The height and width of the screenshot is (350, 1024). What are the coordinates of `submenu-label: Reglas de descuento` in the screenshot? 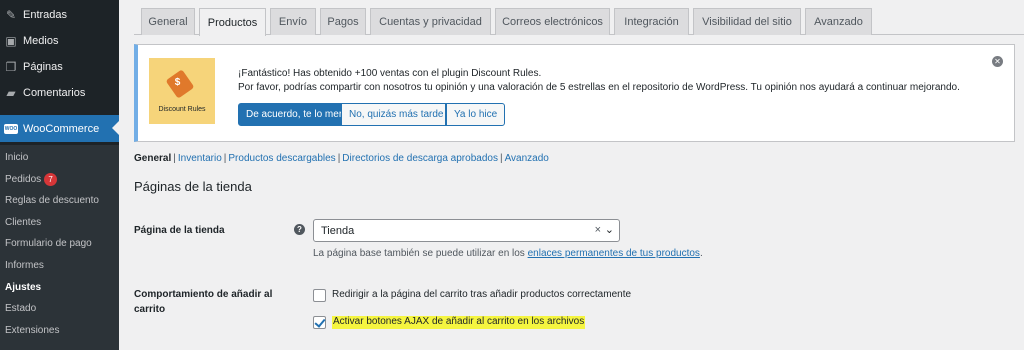 It's located at (52, 200).